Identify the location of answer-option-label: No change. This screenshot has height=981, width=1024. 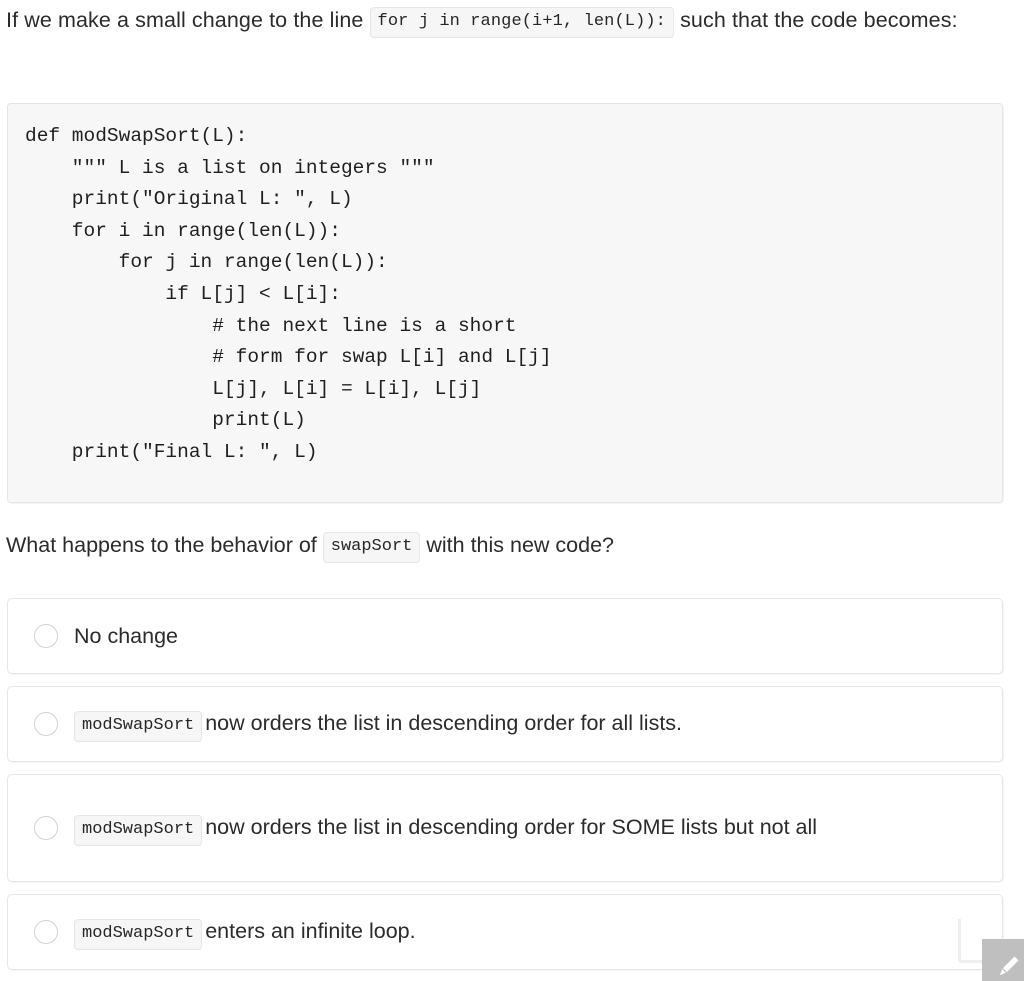
(126, 636).